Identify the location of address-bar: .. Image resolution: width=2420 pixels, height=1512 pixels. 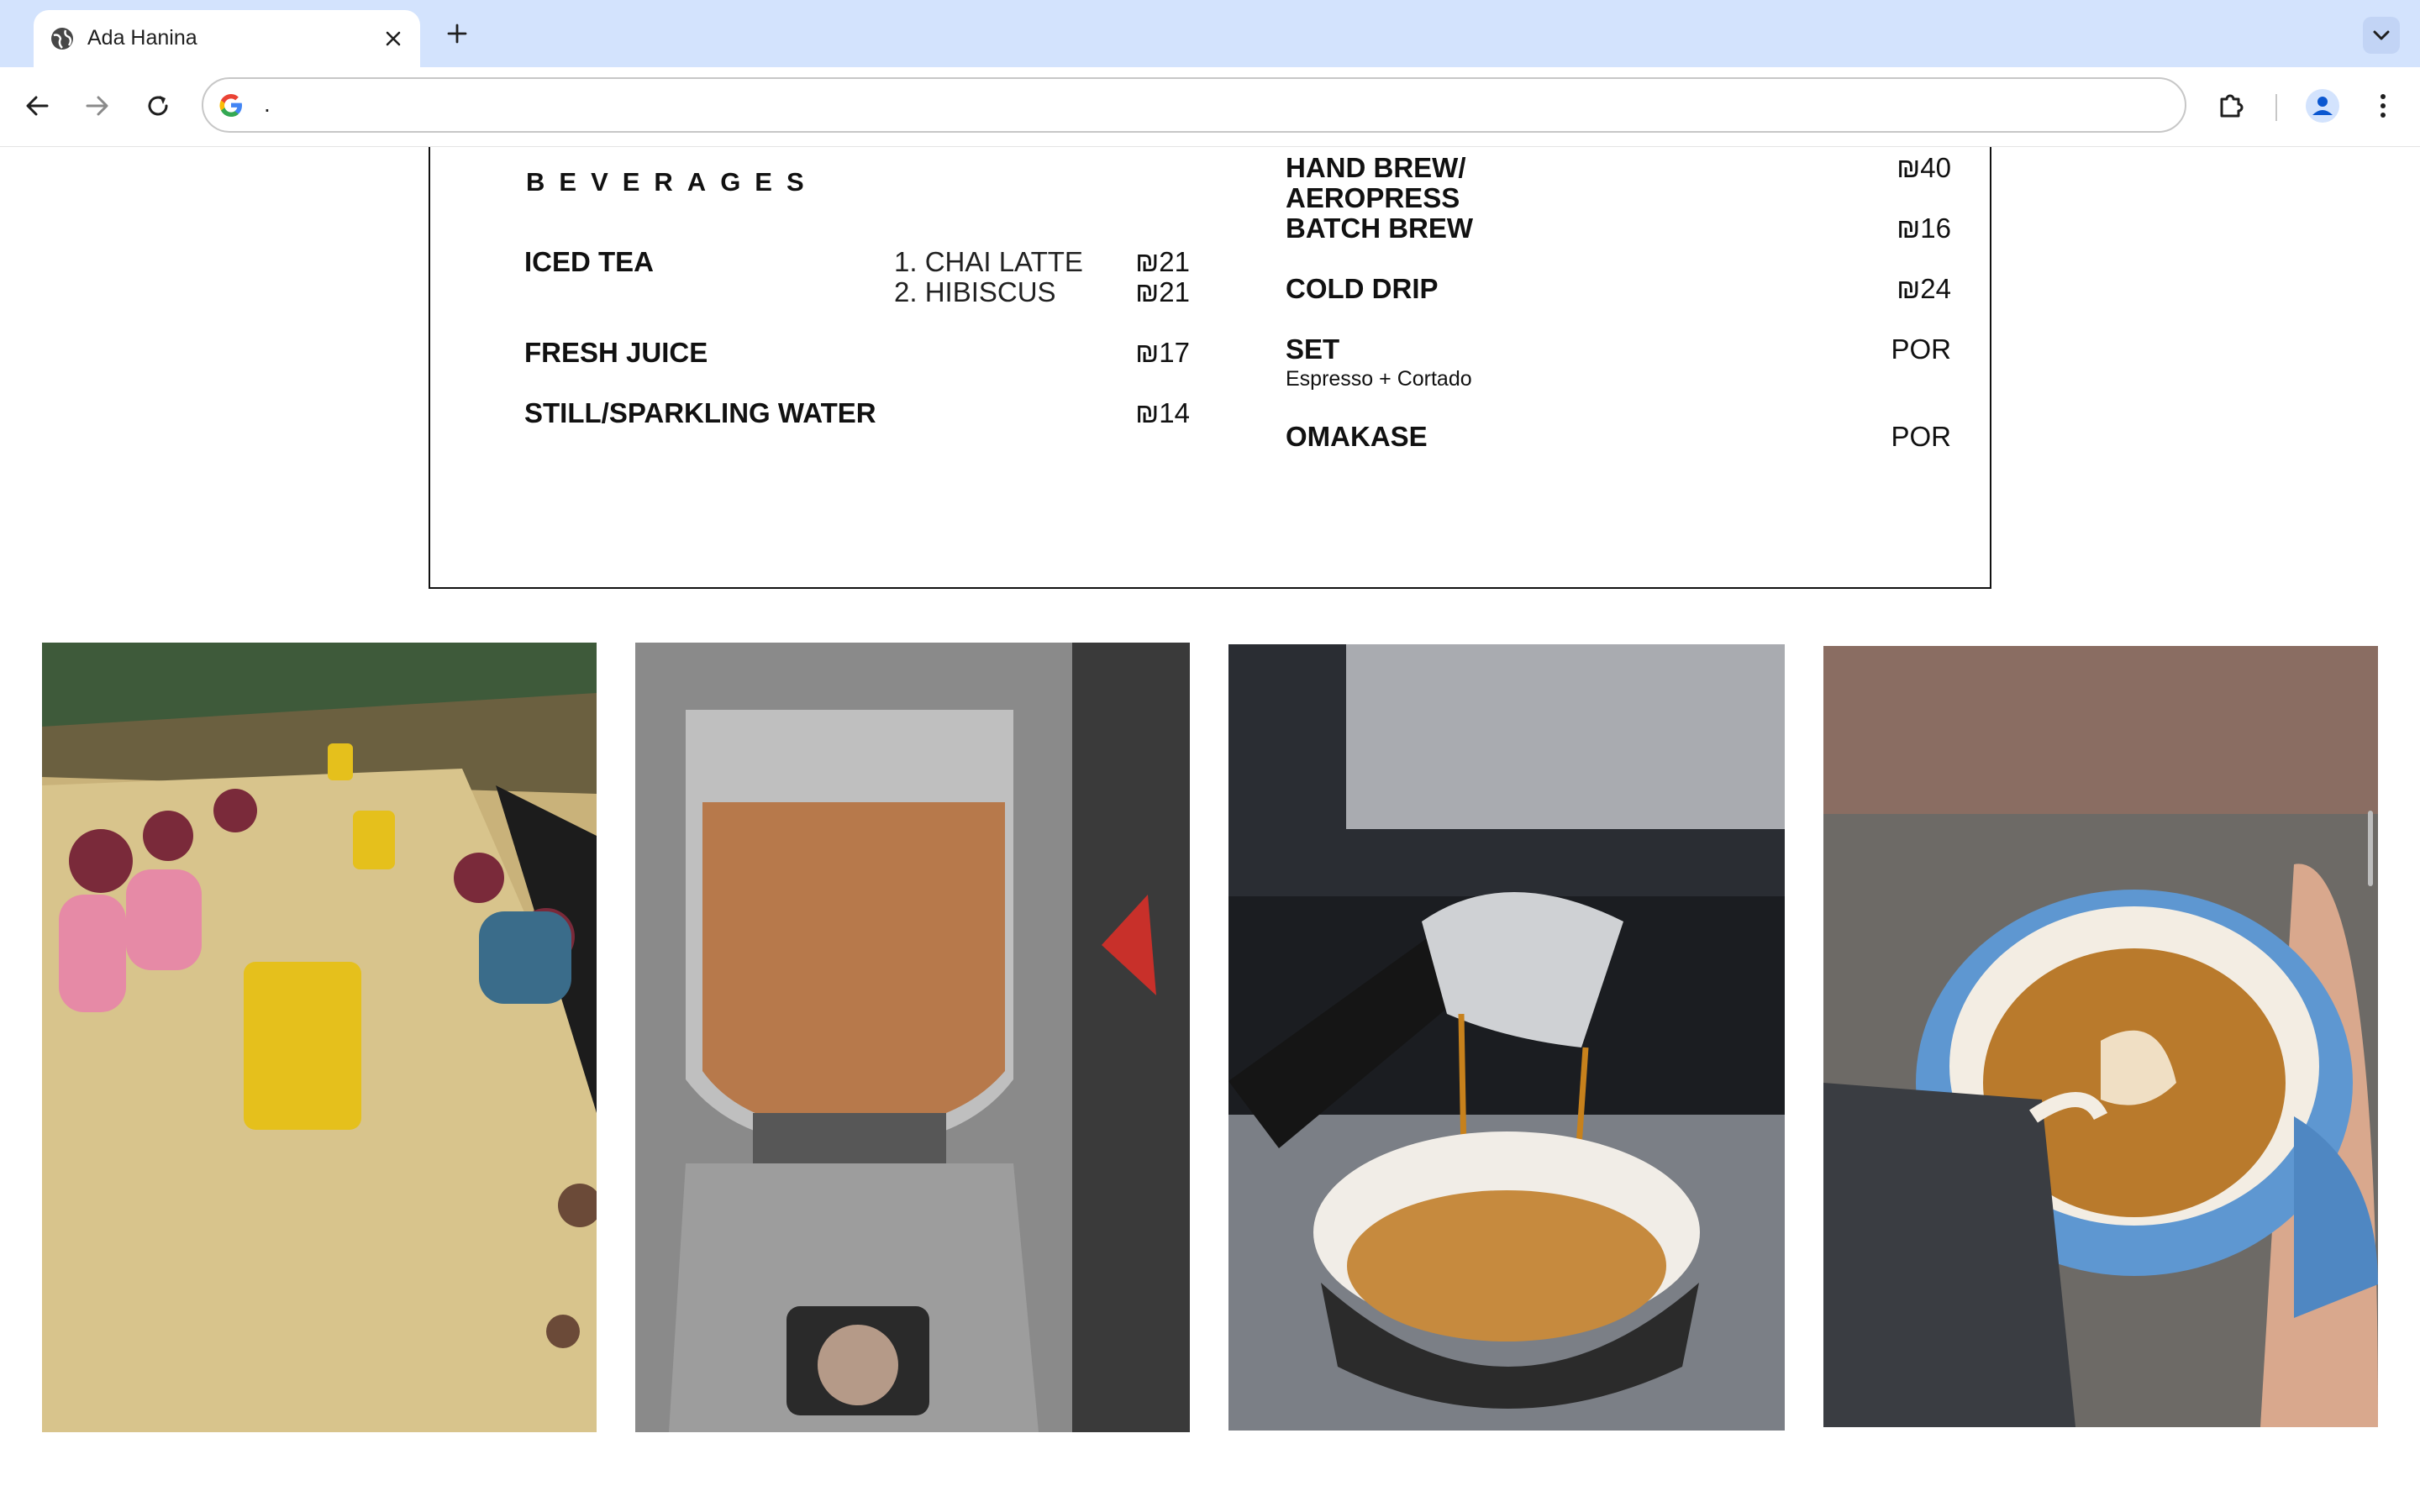
(1194, 105).